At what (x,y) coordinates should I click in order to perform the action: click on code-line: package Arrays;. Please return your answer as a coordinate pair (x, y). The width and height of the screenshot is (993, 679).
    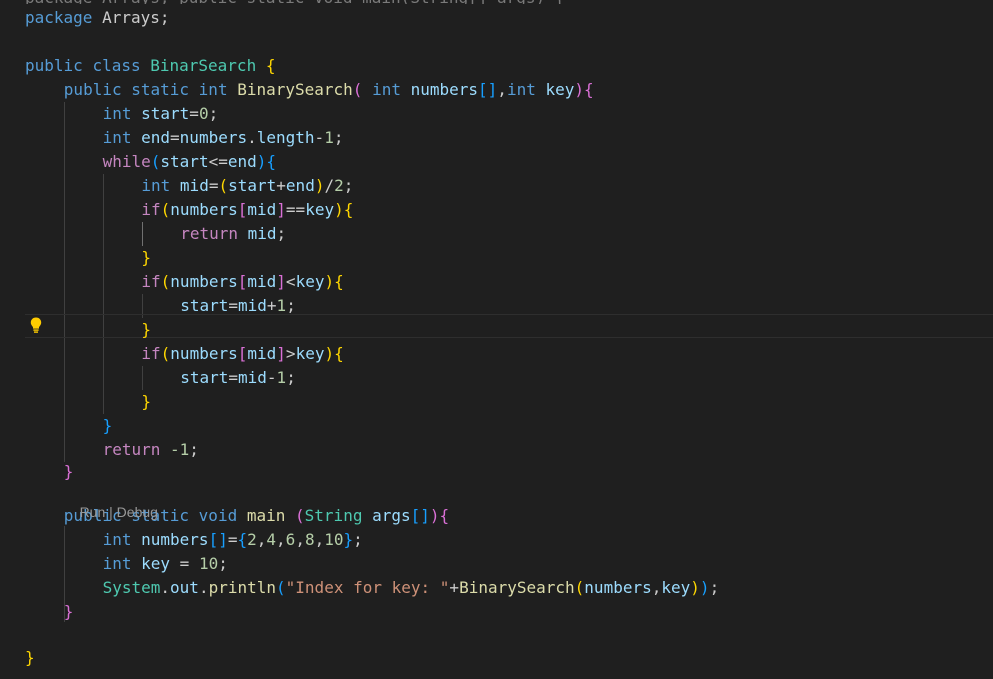
    Looking at the image, I should click on (97, 18).